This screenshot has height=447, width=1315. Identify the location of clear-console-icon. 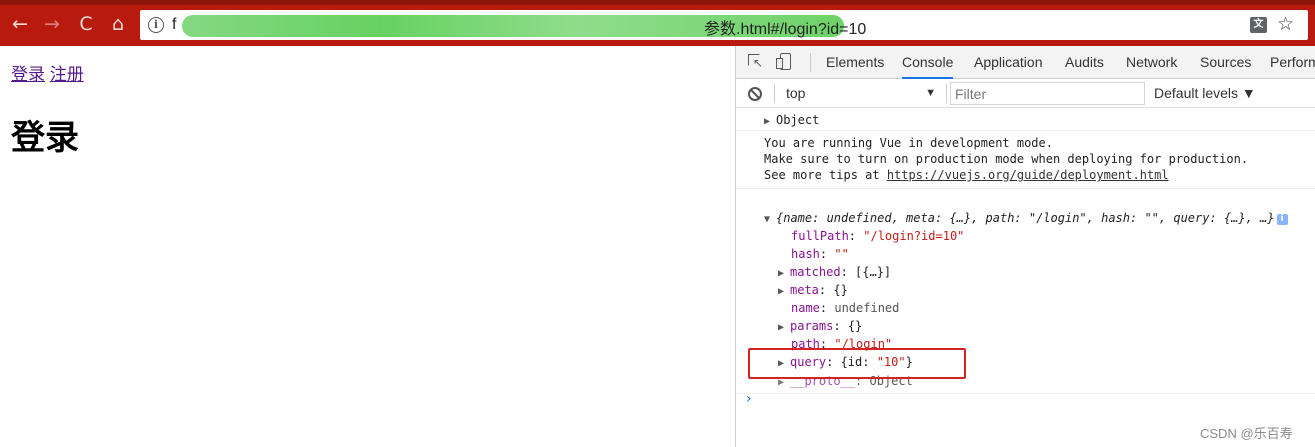
(755, 94).